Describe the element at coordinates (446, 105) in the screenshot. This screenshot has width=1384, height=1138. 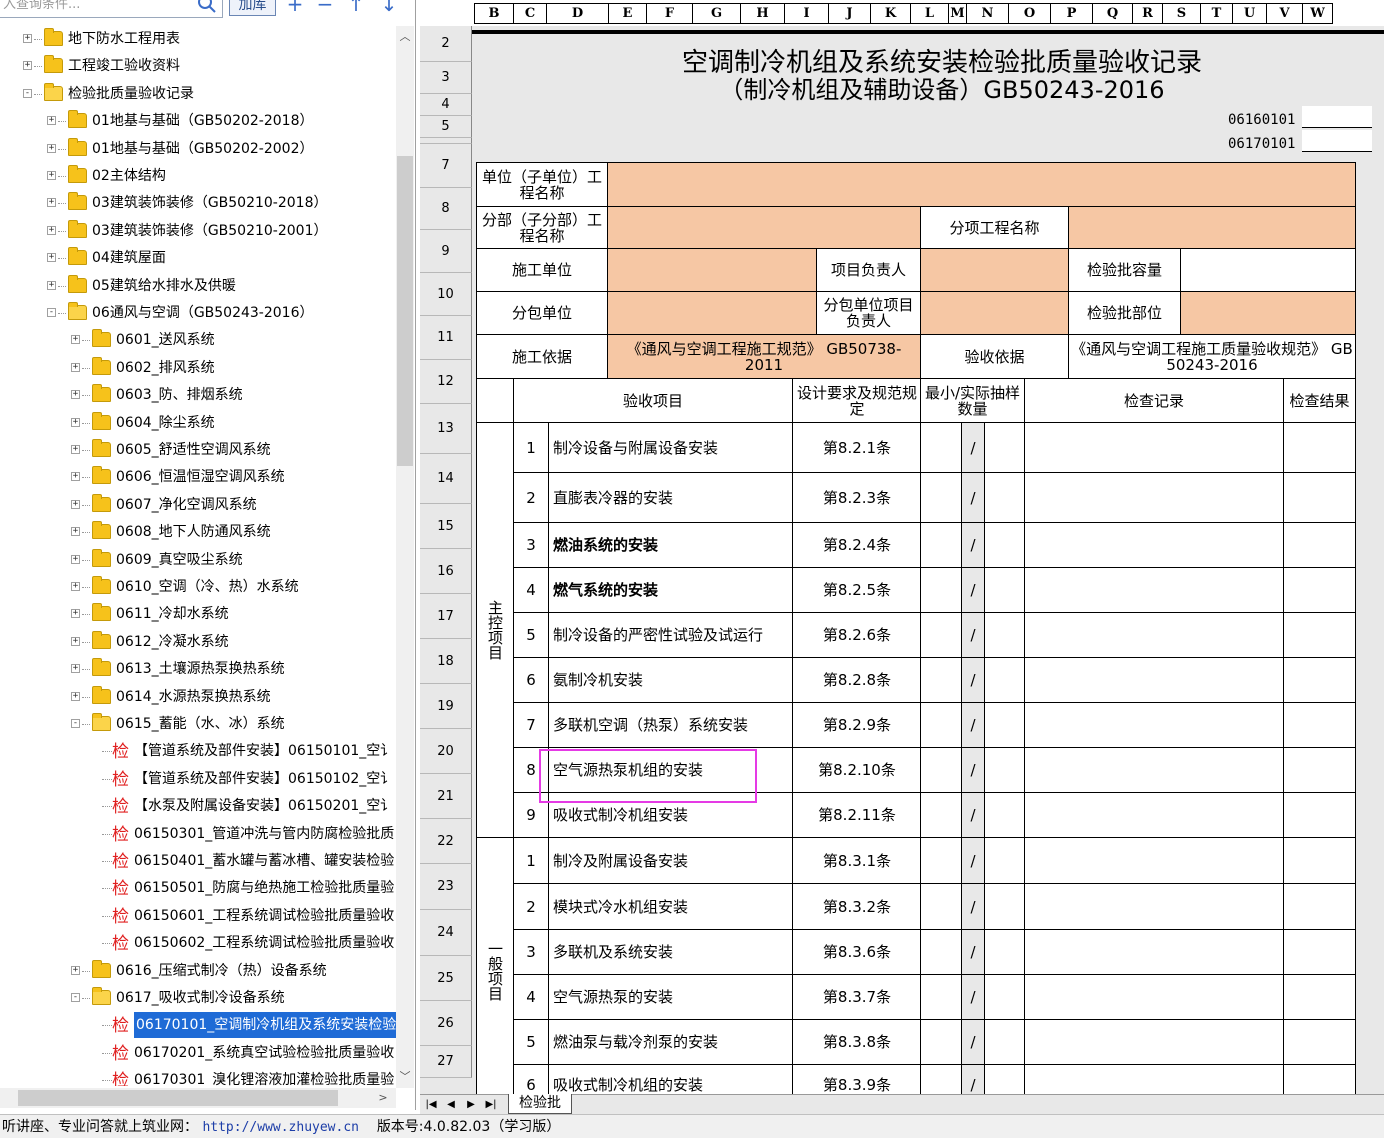
I see `row-header-cell: 4` at that location.